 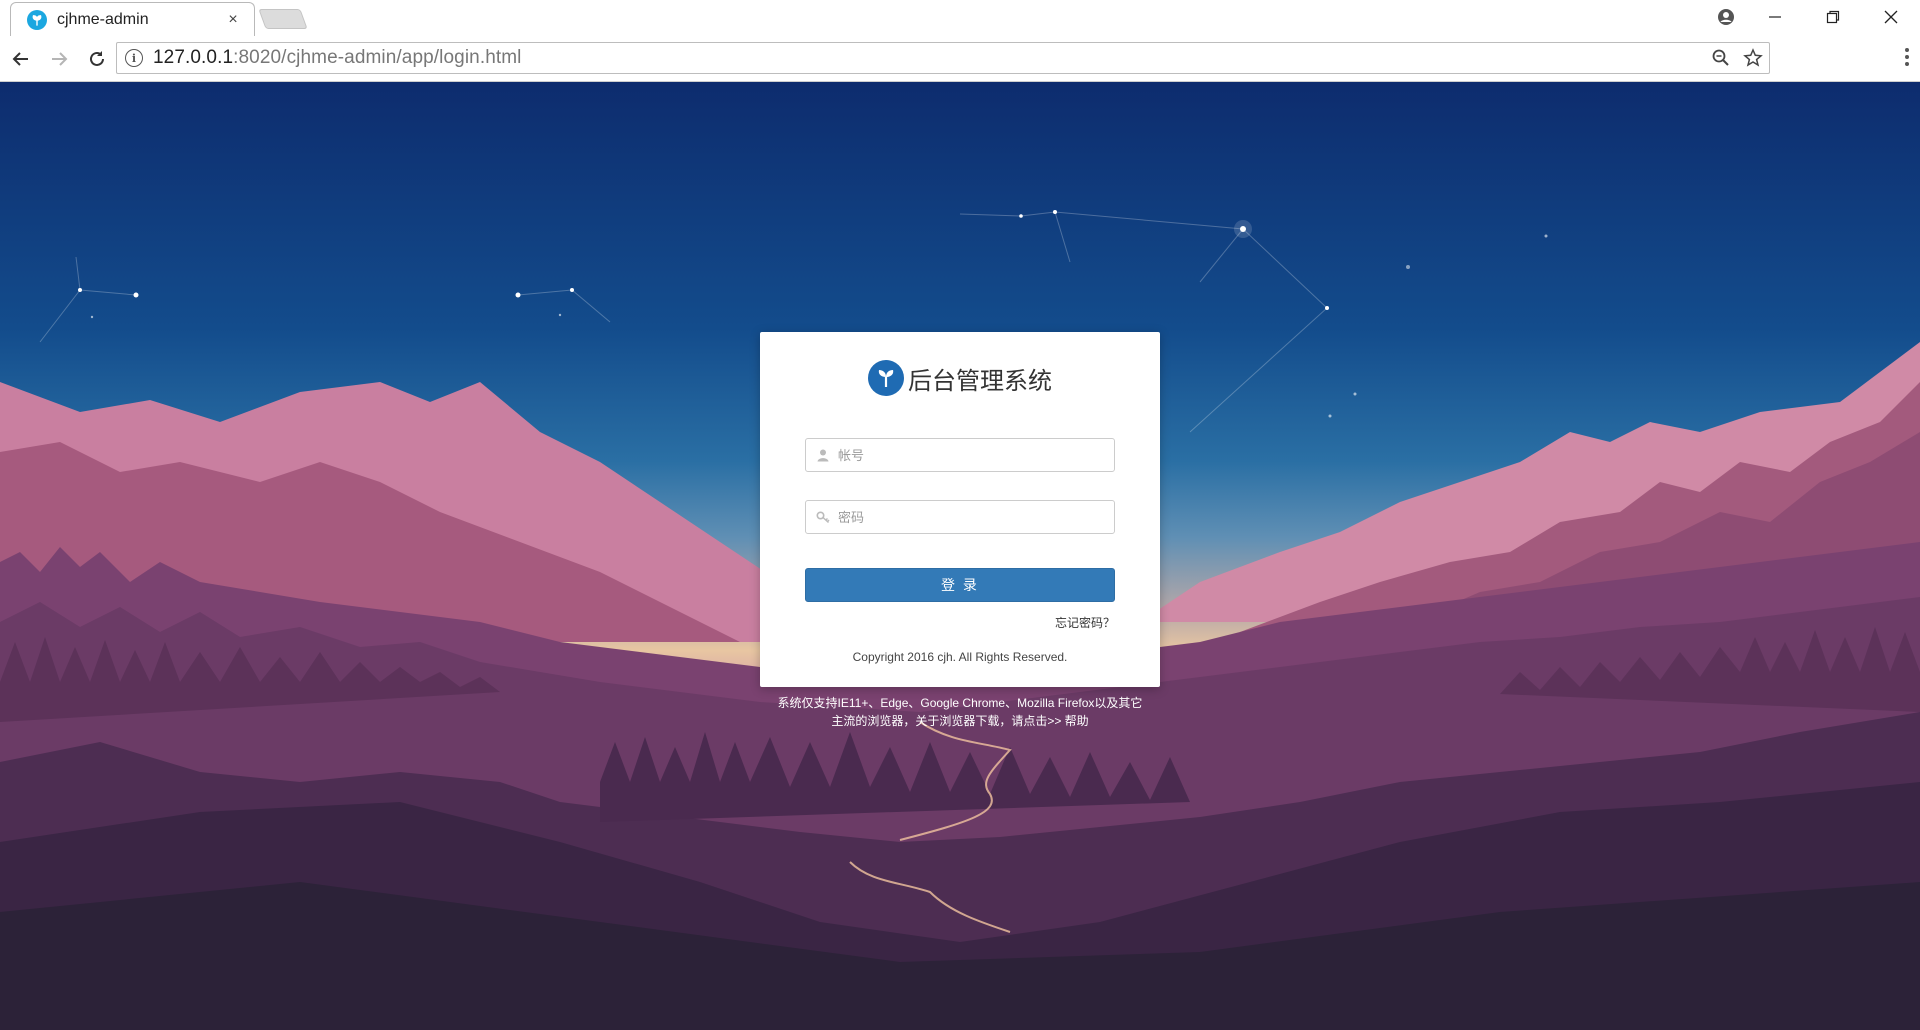 I want to click on key-icon, so click(x=823, y=517).